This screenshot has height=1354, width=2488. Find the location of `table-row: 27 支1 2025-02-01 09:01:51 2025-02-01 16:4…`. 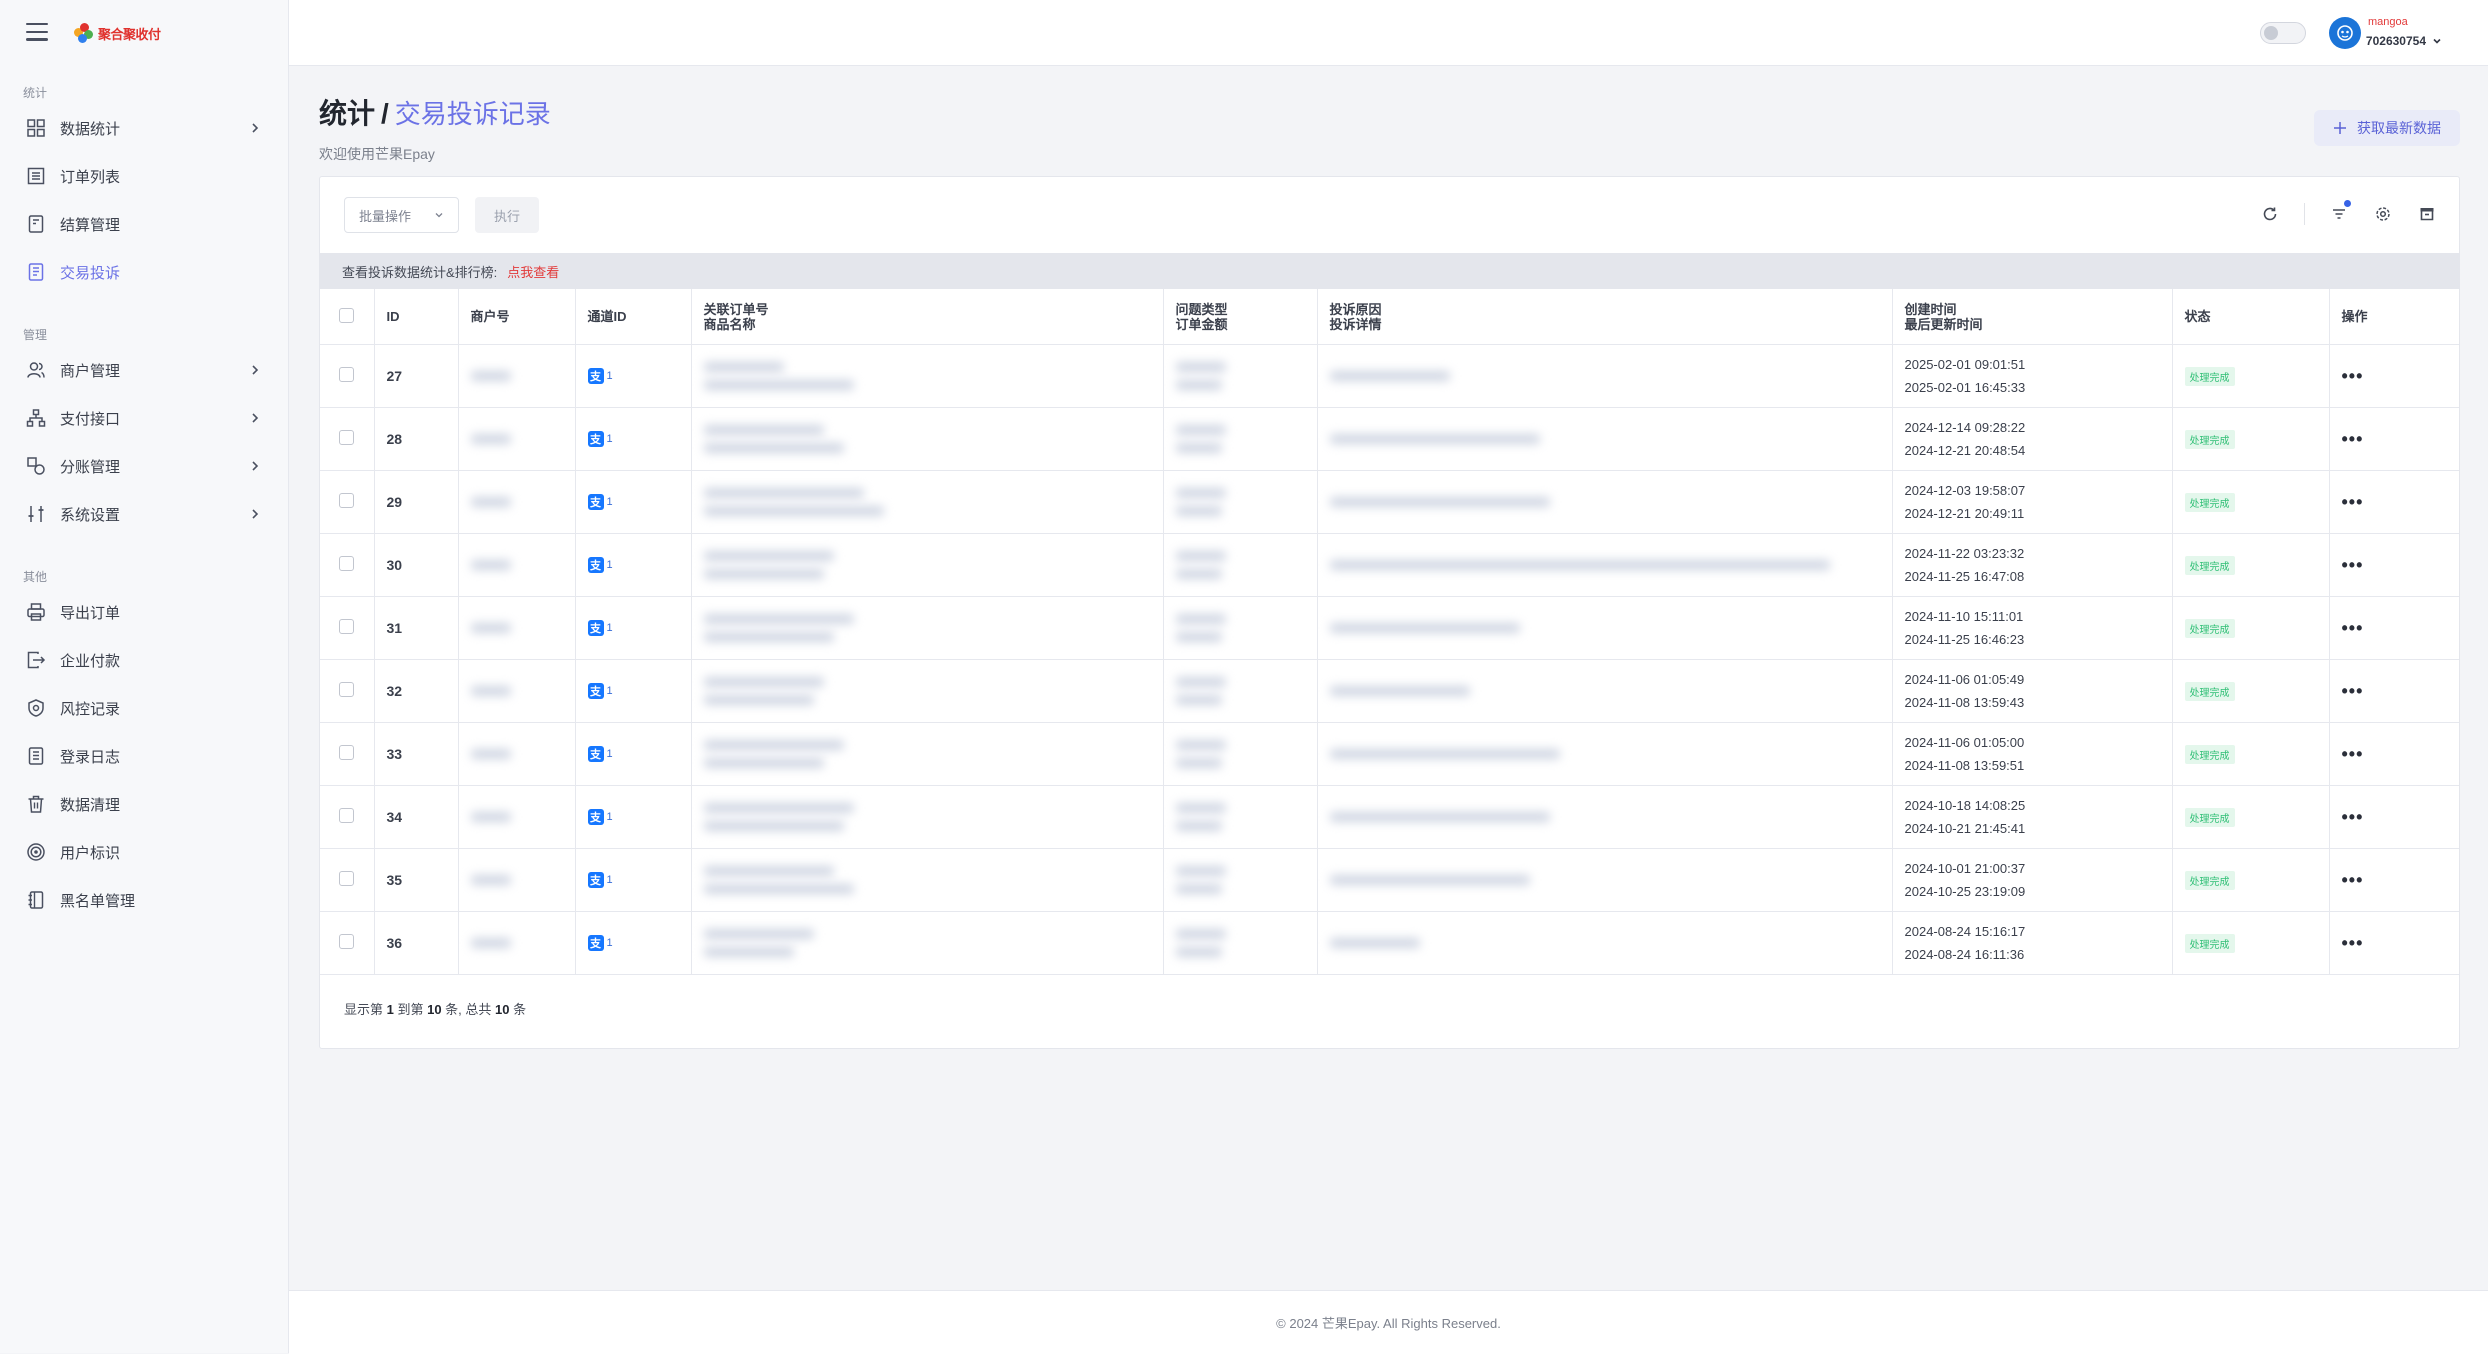

table-row: 27 支1 2025-02-01 09:01:51 2025-02-01 16:4… is located at coordinates (1389, 376).